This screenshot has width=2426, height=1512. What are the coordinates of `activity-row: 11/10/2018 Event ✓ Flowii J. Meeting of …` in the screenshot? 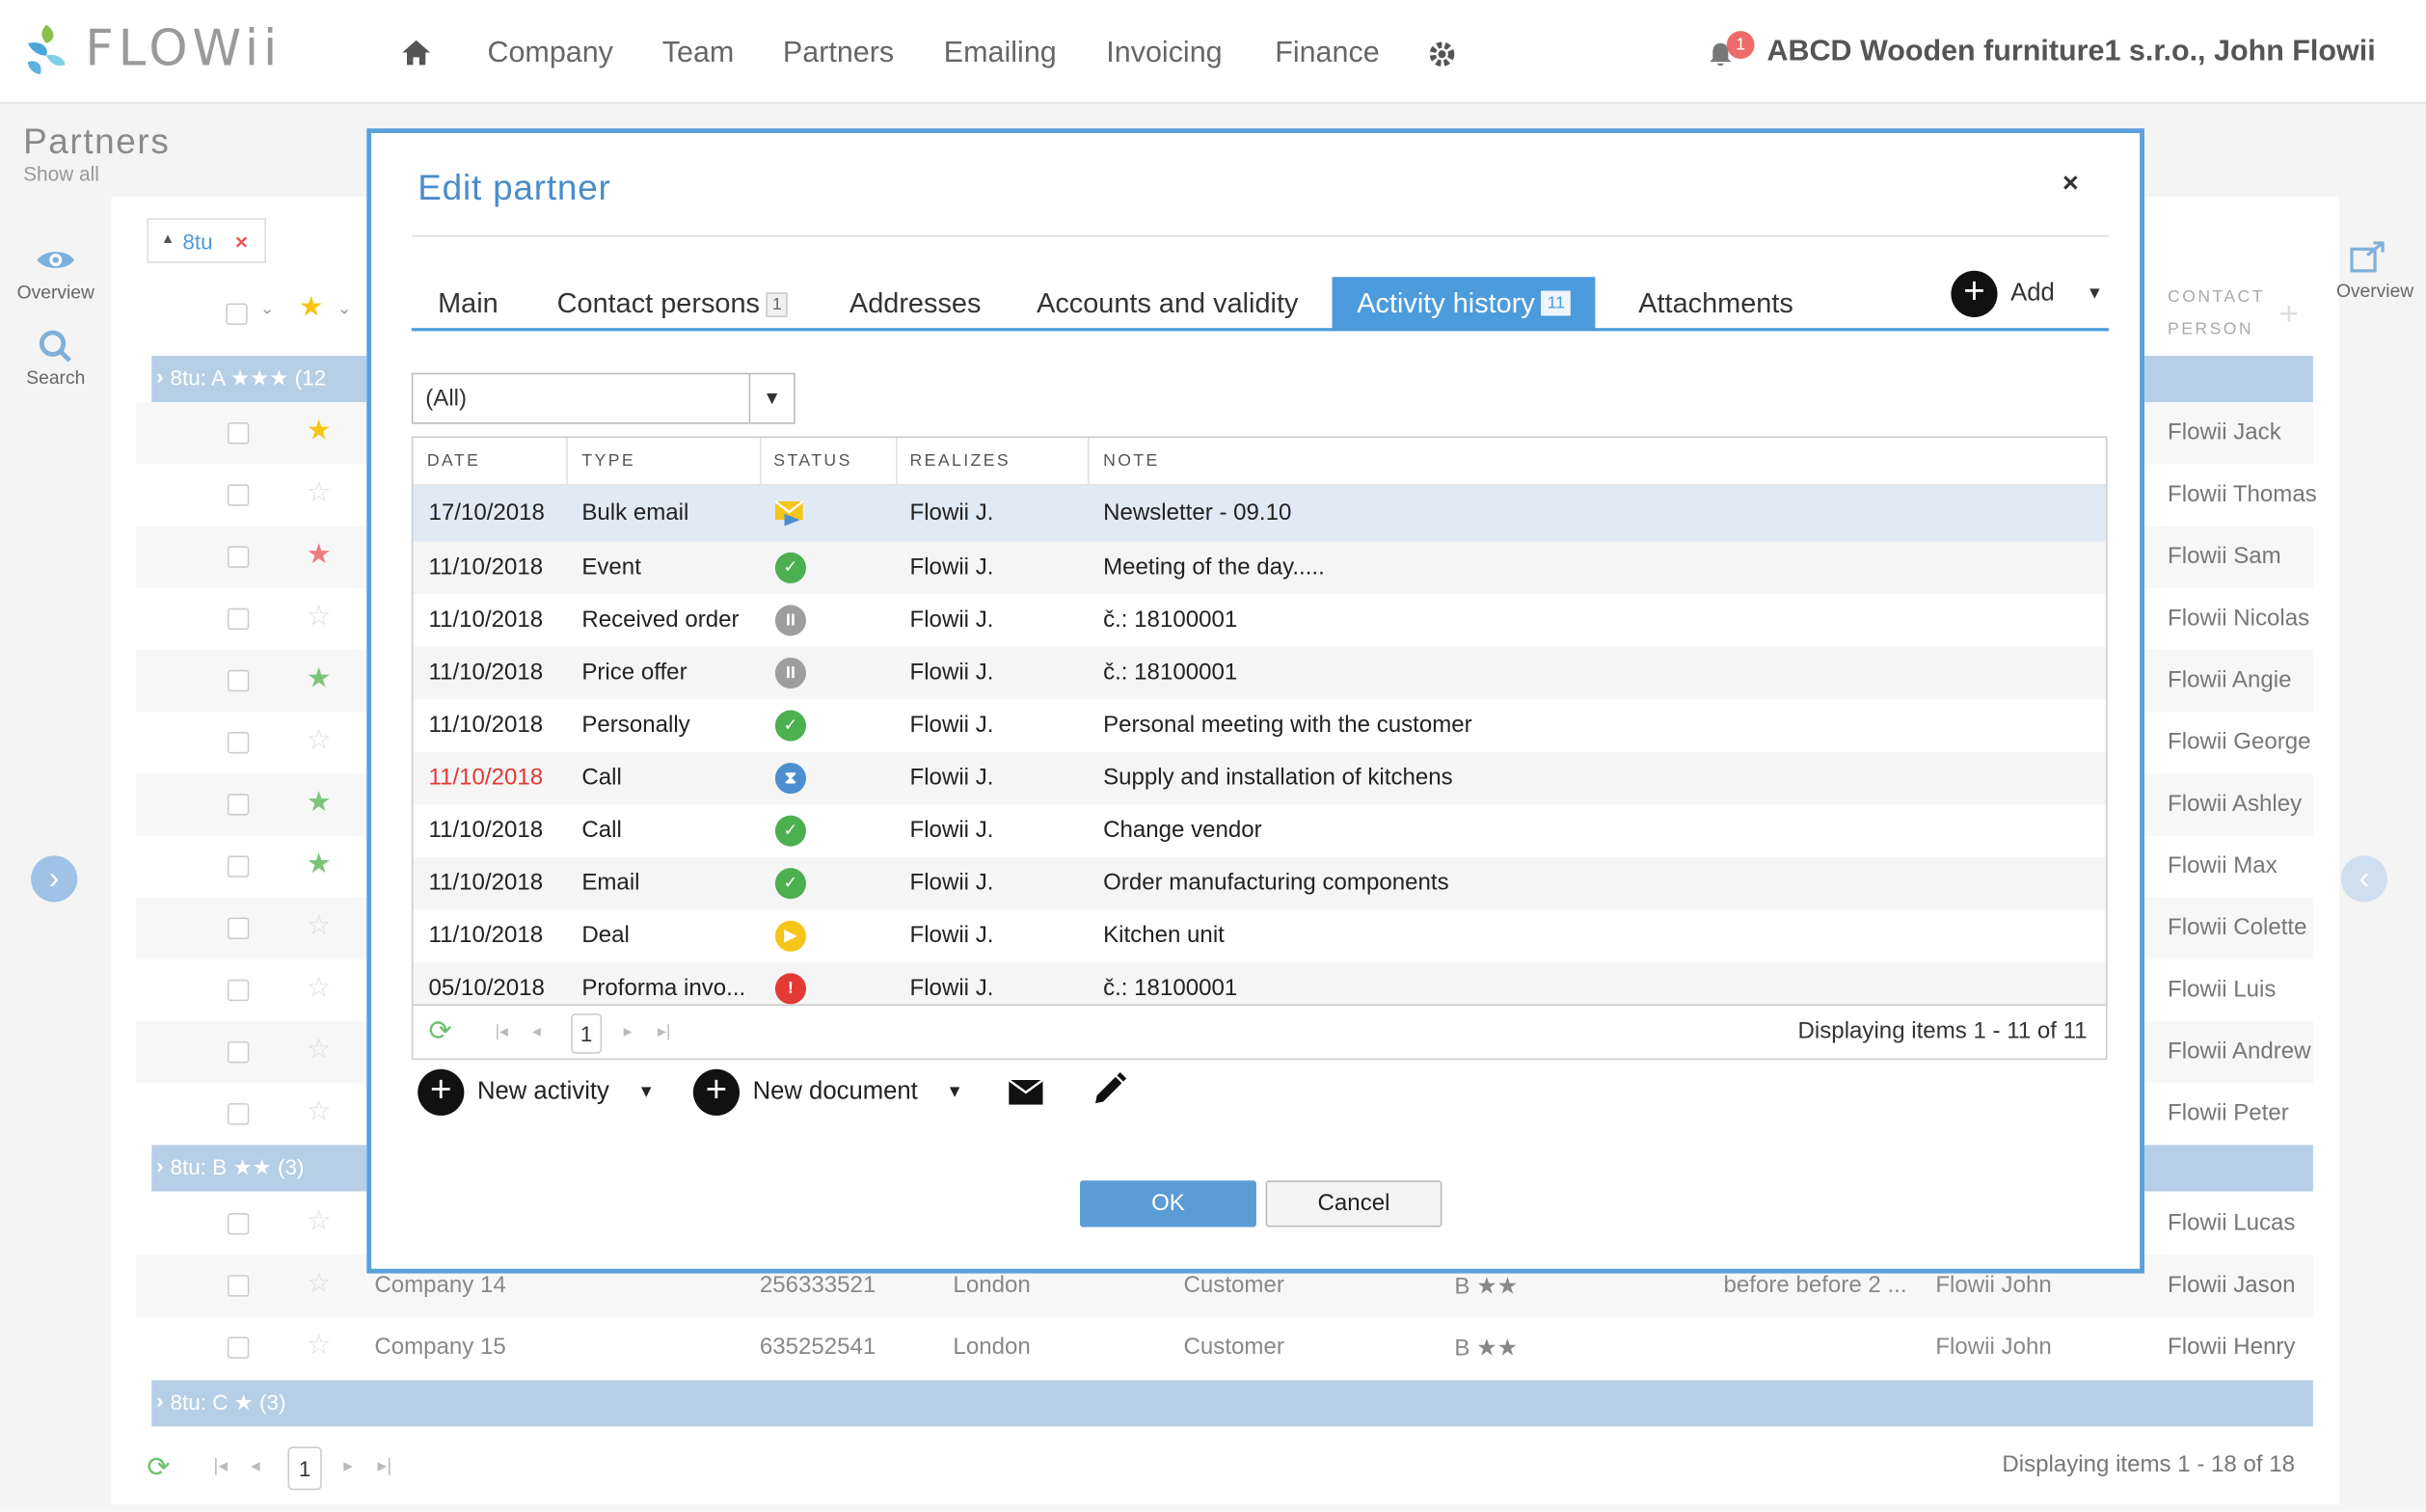 It's located at (1259, 568).